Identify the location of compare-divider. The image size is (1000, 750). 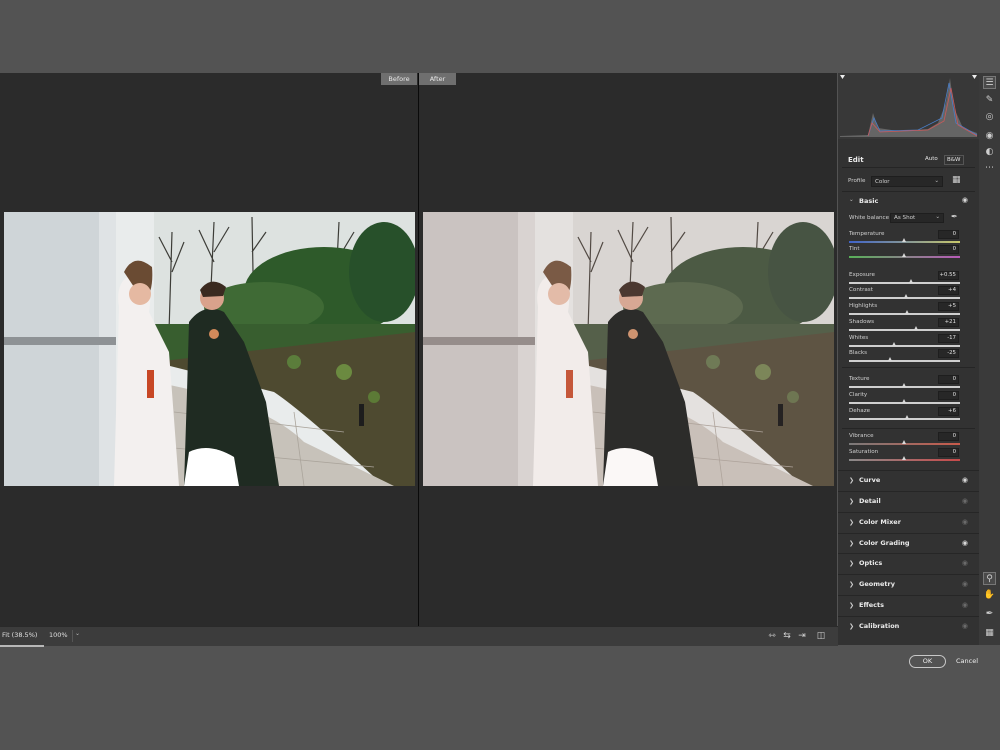
(418, 349).